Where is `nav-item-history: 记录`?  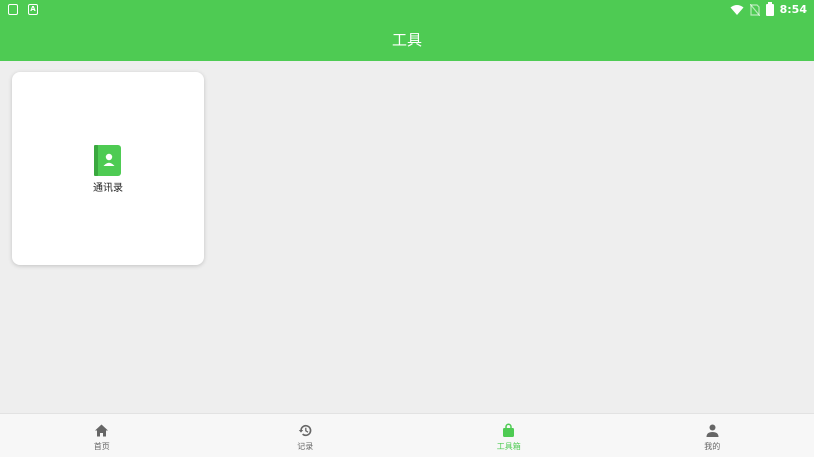
nav-item-history: 记录 is located at coordinates (306, 435).